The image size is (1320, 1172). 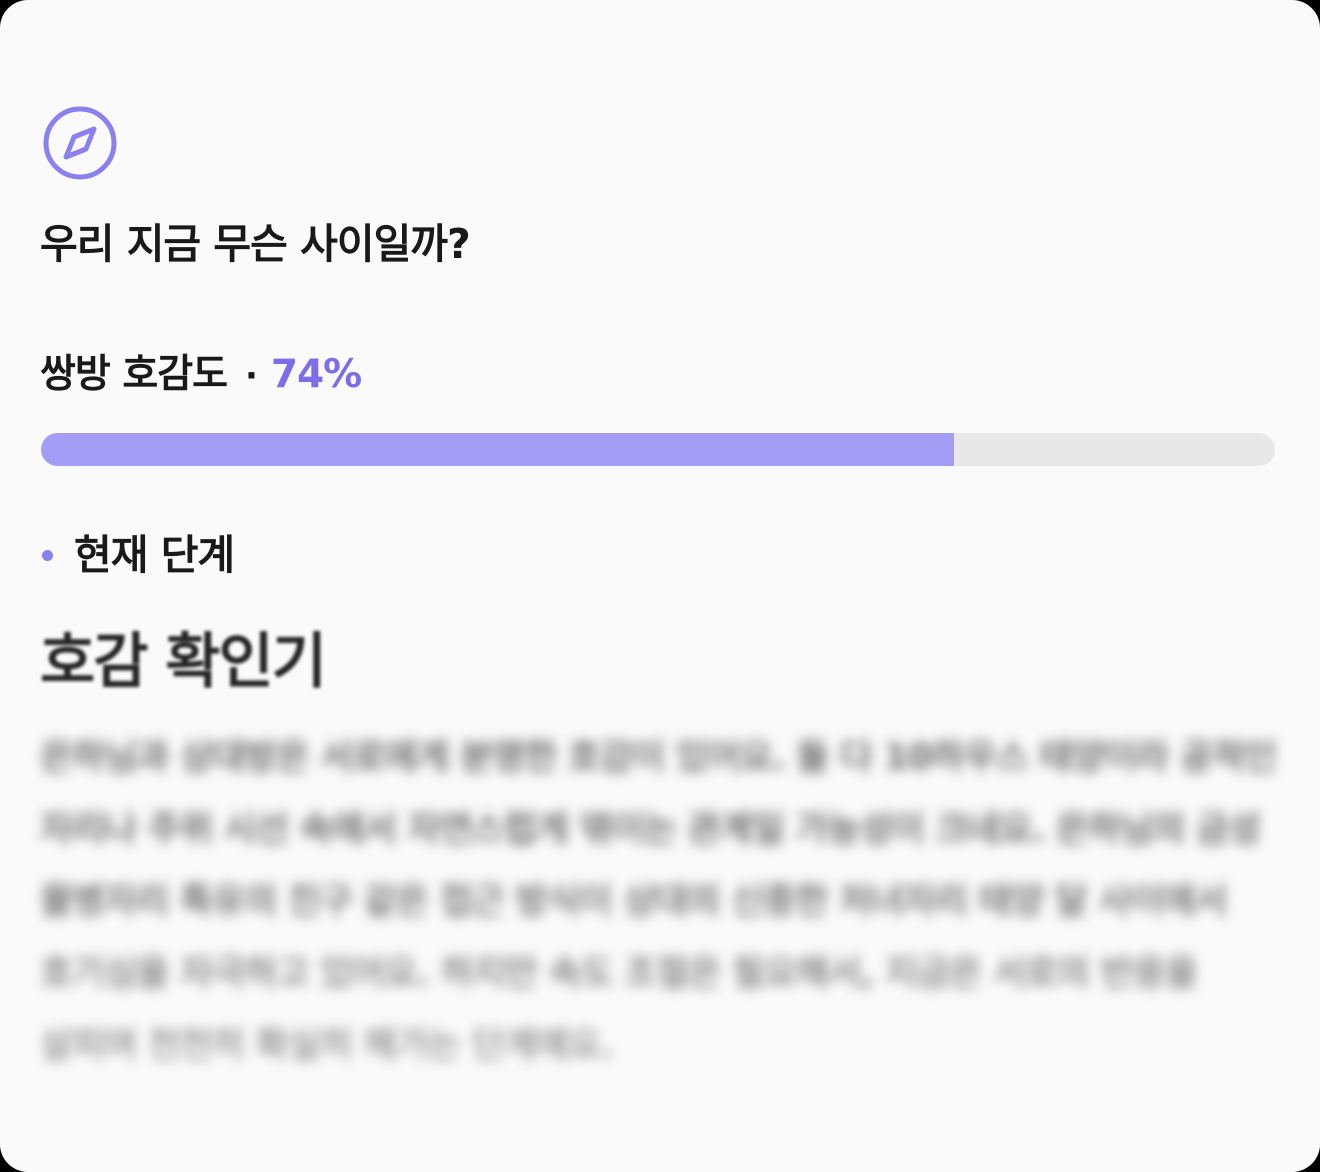 I want to click on mutual-affinity-metric: 쌍방 호감도 · 74%, so click(x=201, y=375).